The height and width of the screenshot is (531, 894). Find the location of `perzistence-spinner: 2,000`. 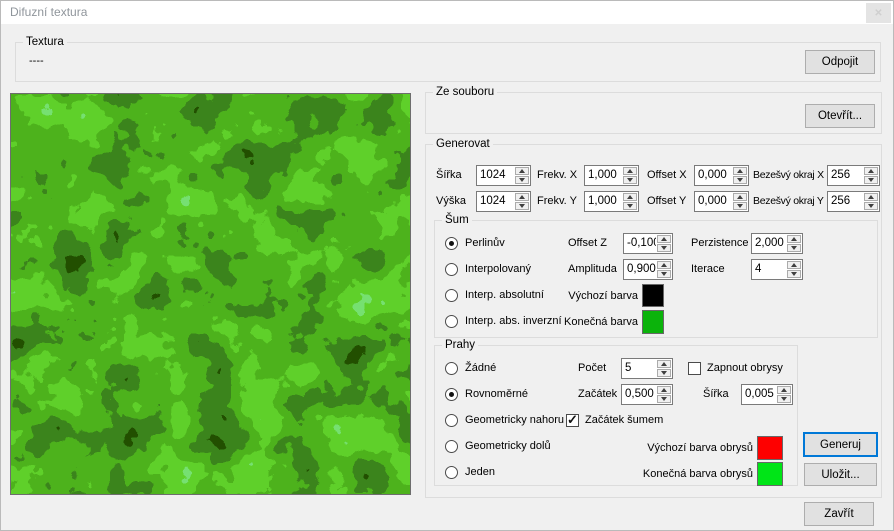

perzistence-spinner: 2,000 is located at coordinates (777, 243).